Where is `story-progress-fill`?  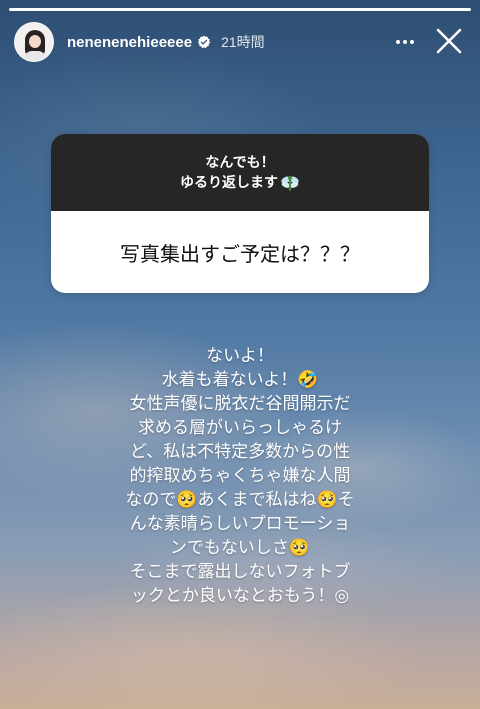
story-progress-fill is located at coordinates (240, 9).